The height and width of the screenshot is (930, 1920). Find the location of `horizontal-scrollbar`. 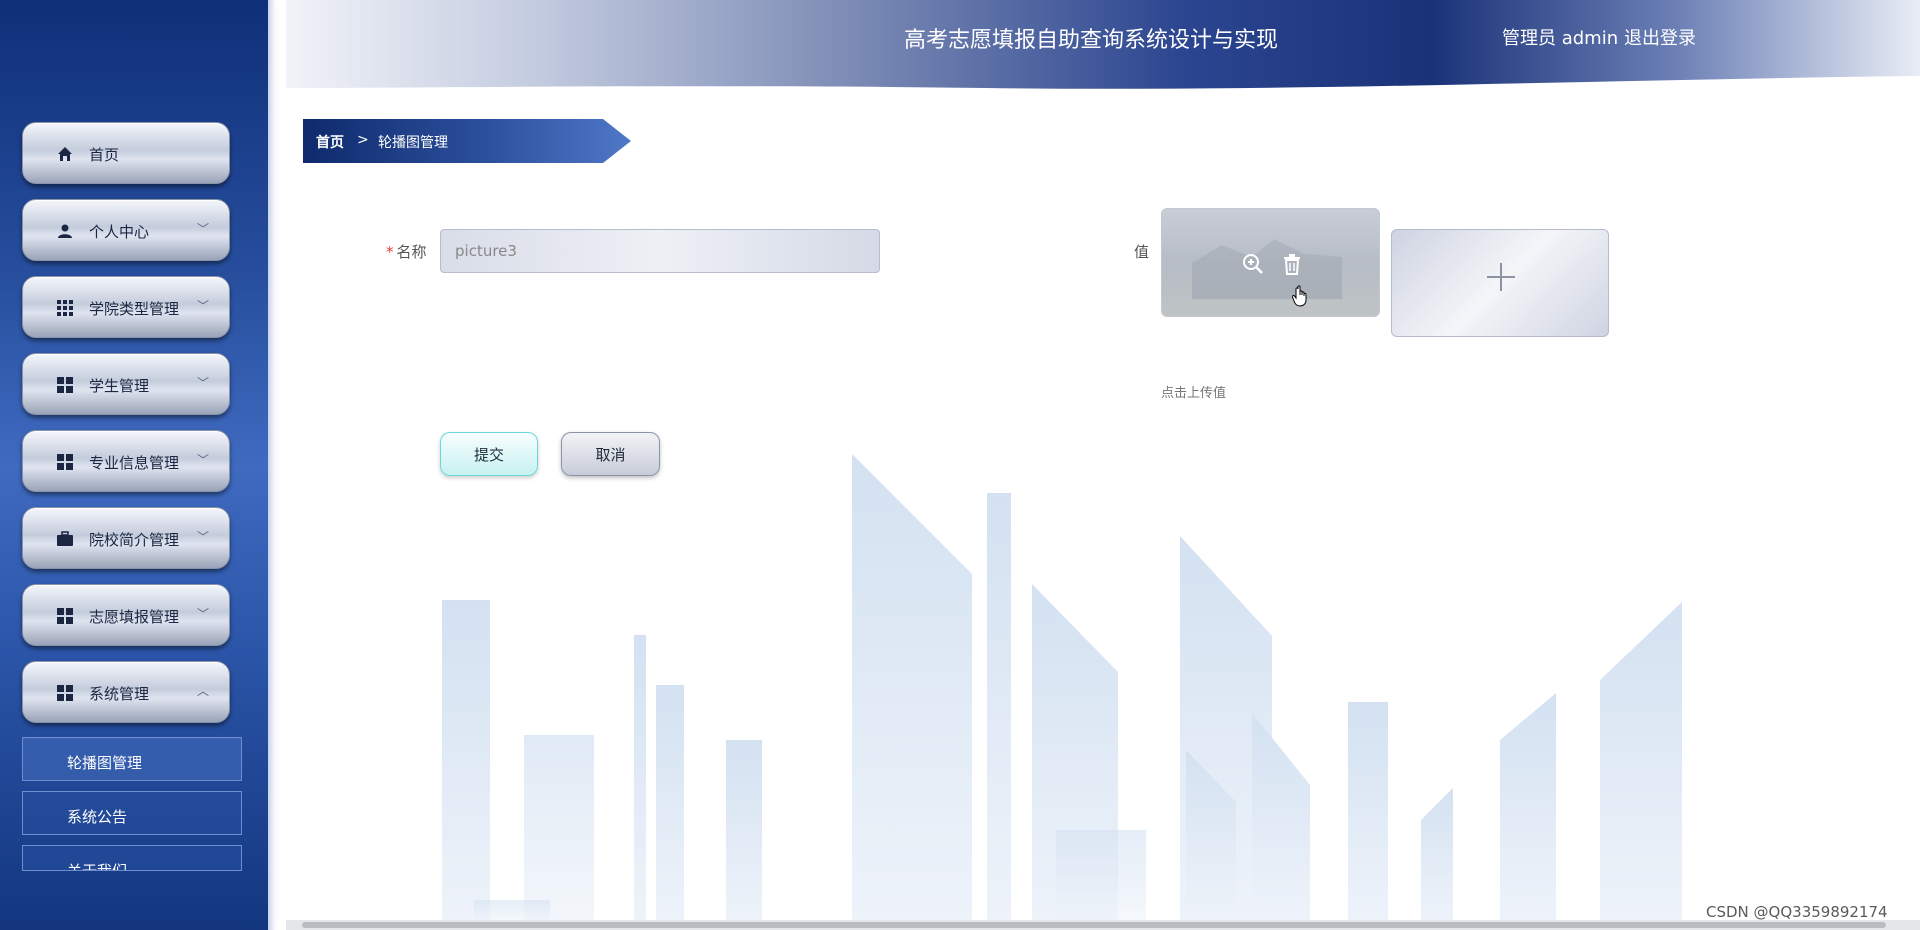

horizontal-scrollbar is located at coordinates (1103, 925).